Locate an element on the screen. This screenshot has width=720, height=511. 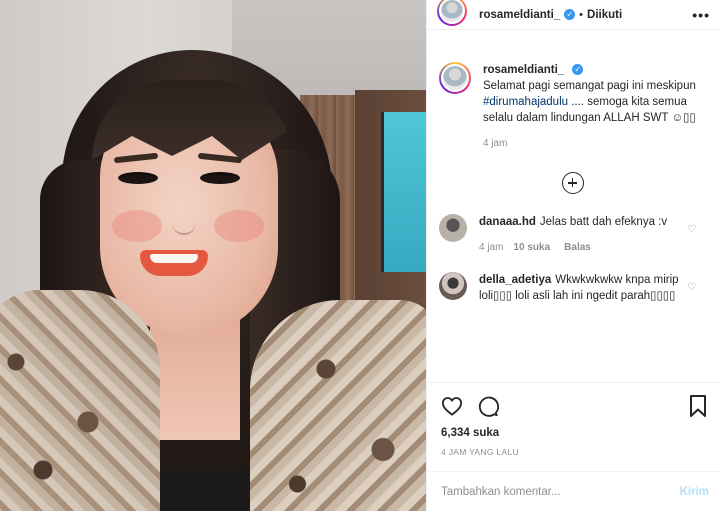
author-avatar-image is located at coordinates (452, 12).